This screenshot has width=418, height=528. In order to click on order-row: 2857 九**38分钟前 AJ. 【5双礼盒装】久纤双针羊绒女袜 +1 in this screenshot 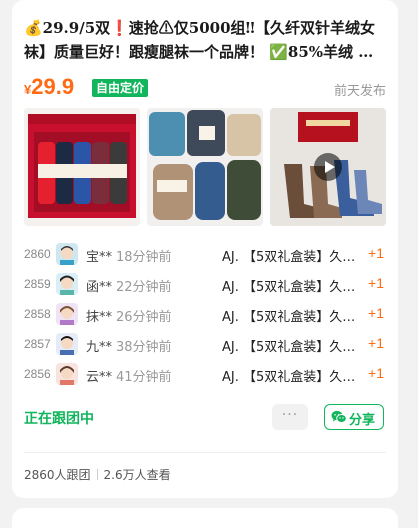, I will do `click(205, 345)`.